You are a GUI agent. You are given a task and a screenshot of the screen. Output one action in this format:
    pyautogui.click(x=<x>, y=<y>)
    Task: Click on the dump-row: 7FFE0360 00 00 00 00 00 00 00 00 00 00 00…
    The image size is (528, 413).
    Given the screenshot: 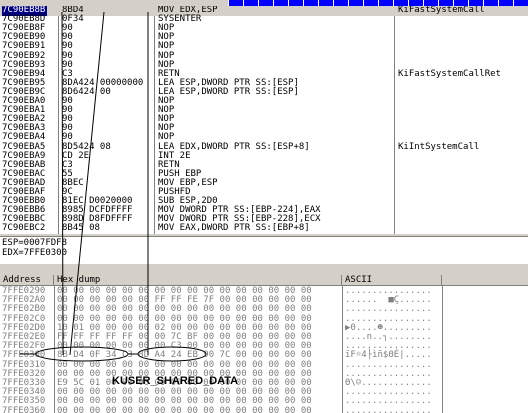 What is the action you would take?
    pyautogui.click(x=264, y=409)
    